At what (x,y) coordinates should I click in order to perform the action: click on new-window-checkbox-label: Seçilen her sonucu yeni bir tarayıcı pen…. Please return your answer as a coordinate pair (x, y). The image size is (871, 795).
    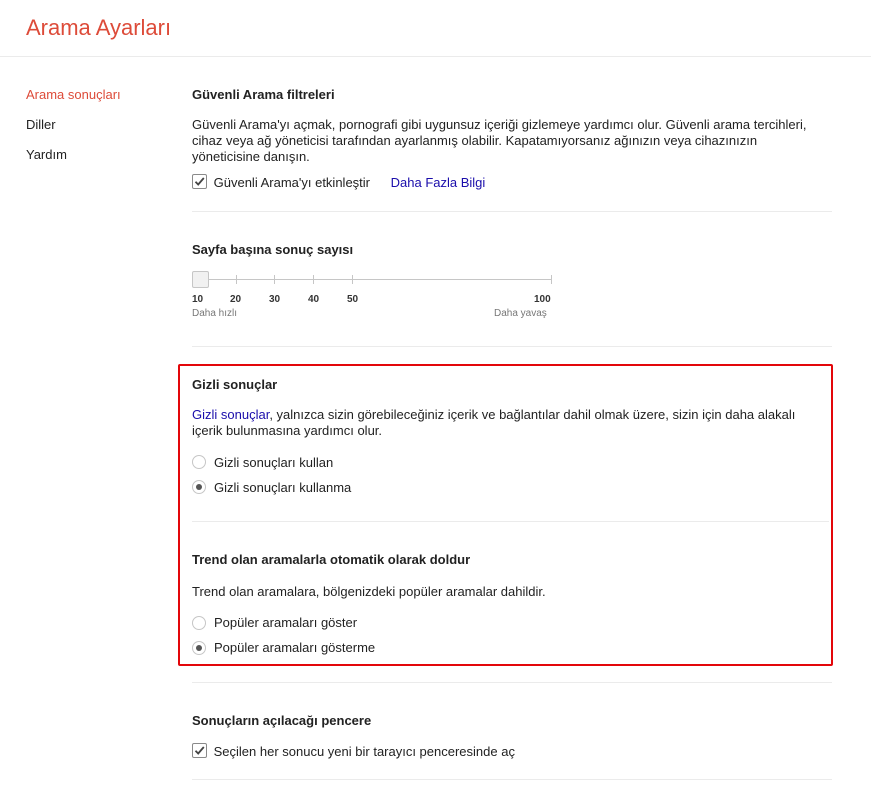
    Looking at the image, I should click on (364, 751).